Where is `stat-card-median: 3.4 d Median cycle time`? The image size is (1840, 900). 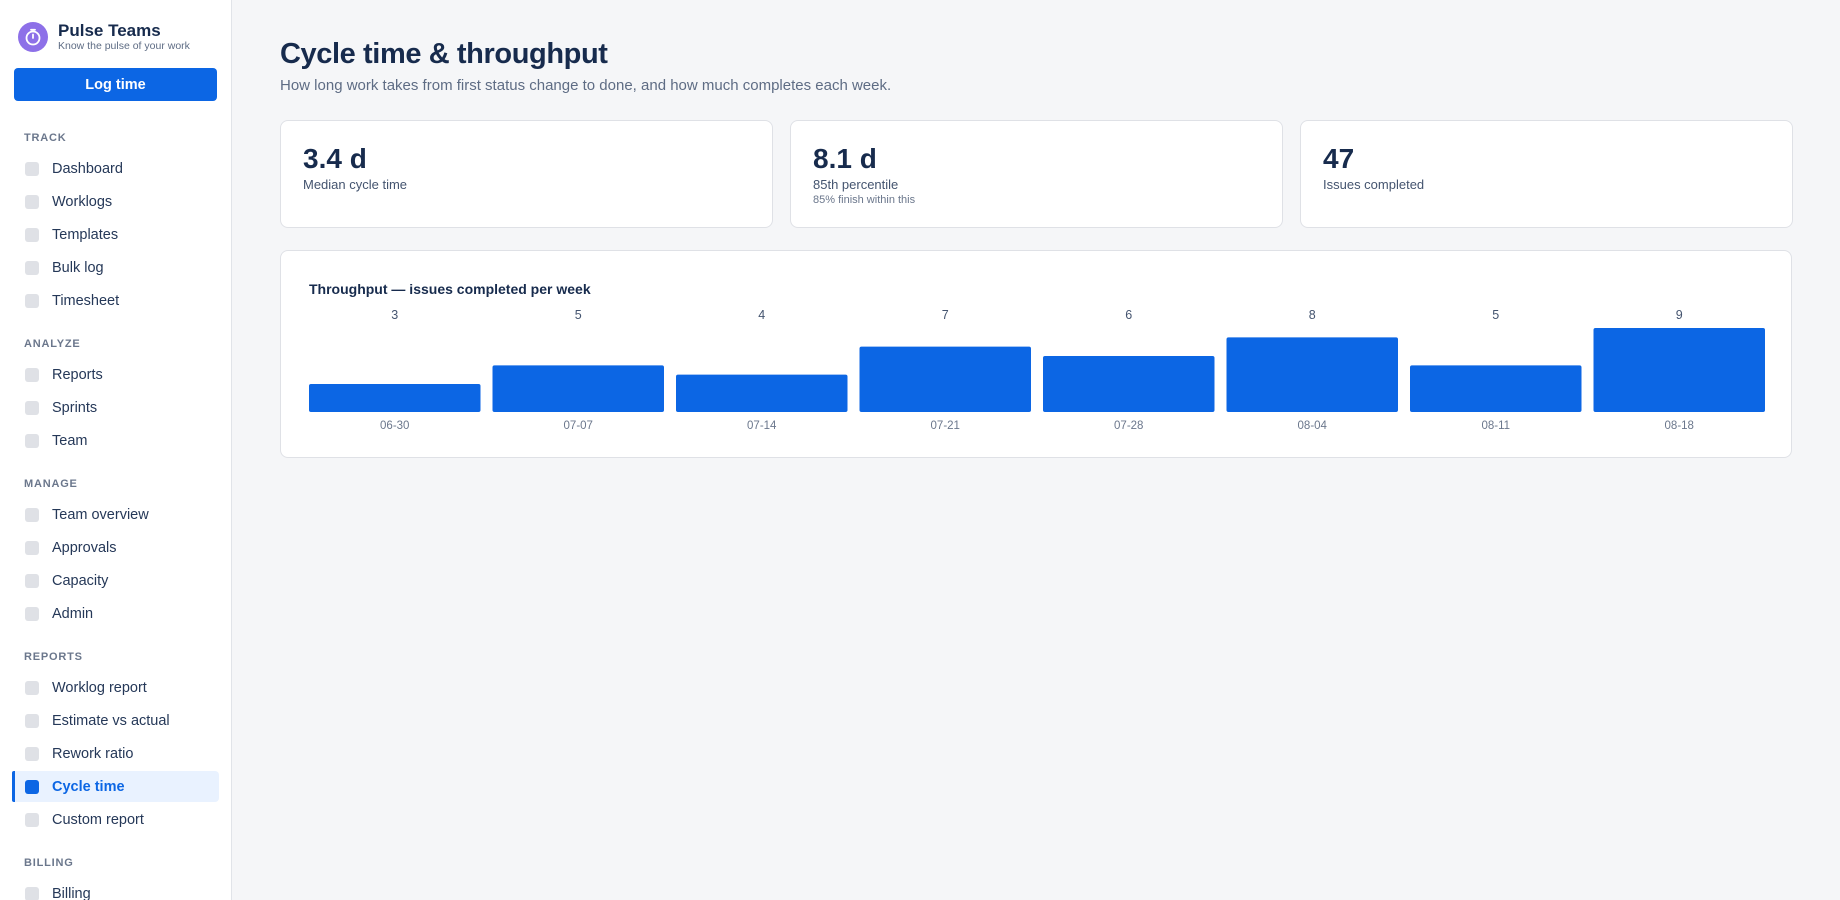 stat-card-median: 3.4 d Median cycle time is located at coordinates (526, 174).